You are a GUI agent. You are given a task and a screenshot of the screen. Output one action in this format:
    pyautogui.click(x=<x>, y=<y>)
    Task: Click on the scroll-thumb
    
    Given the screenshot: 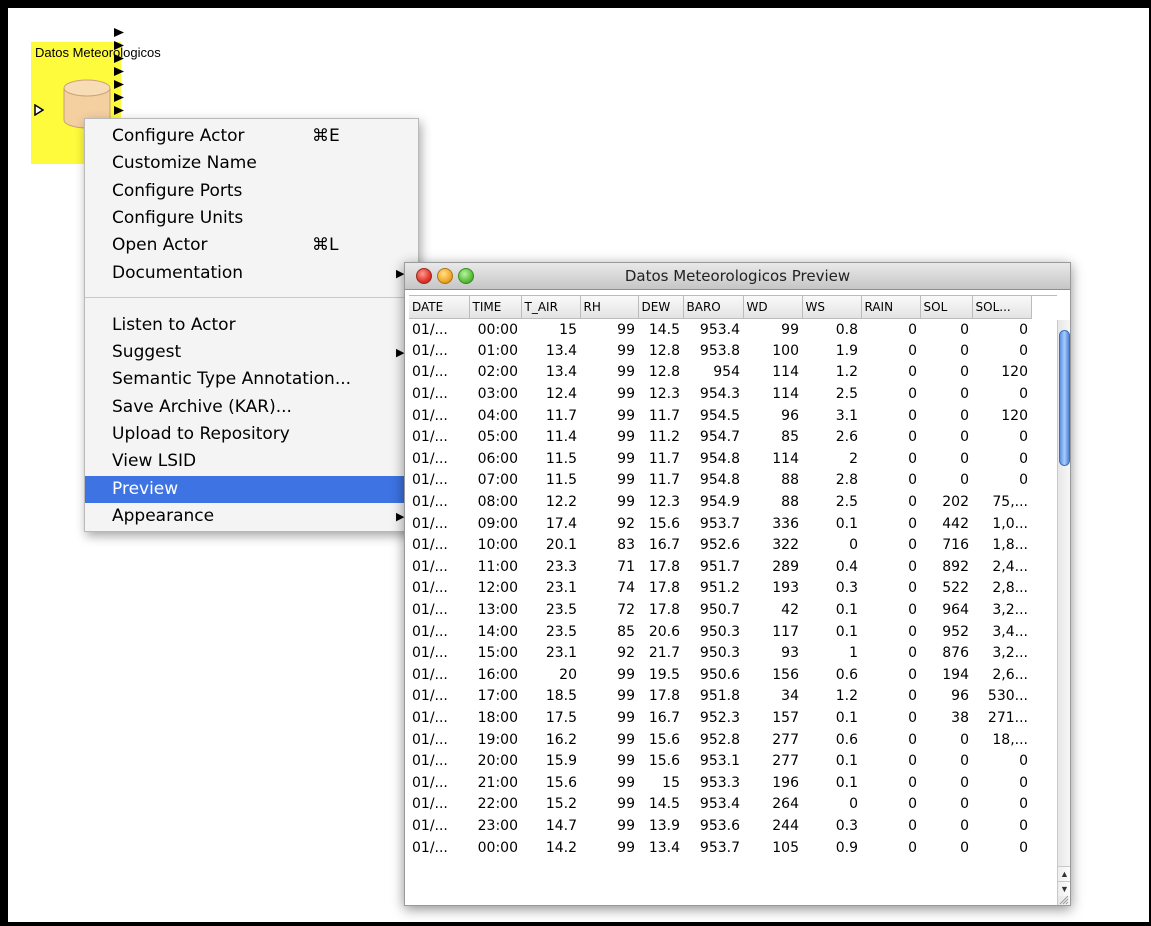 What is the action you would take?
    pyautogui.click(x=1064, y=398)
    